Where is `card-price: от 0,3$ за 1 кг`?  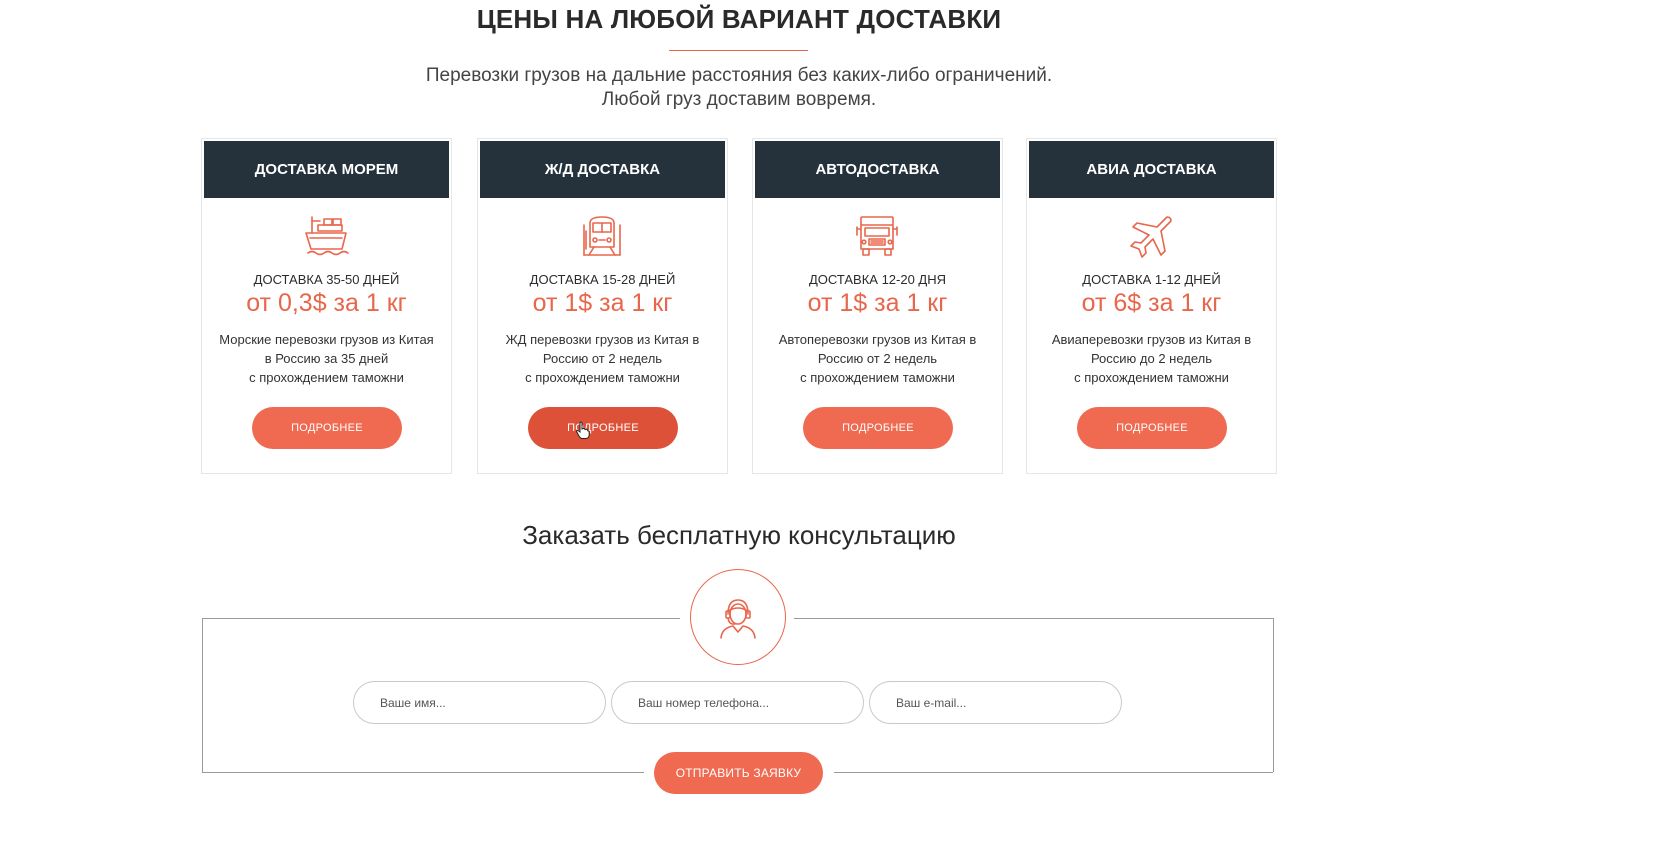
card-price: от 0,3$ за 1 кг is located at coordinates (326, 303).